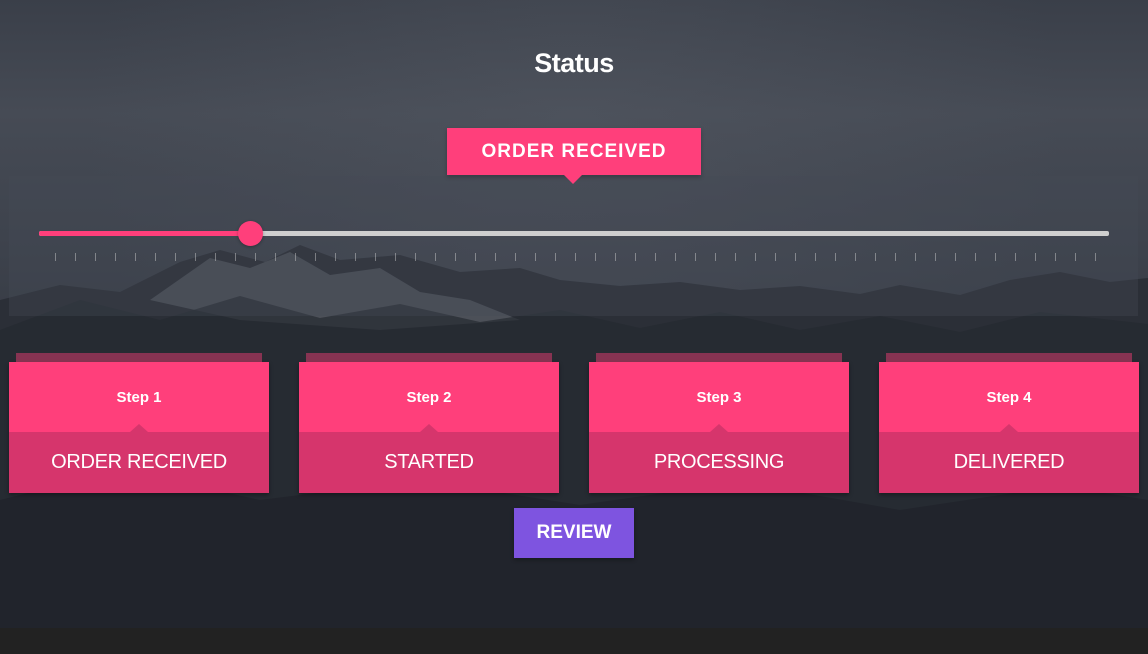 Image resolution: width=1148 pixels, height=654 pixels. I want to click on step-number: Step 2, so click(429, 397).